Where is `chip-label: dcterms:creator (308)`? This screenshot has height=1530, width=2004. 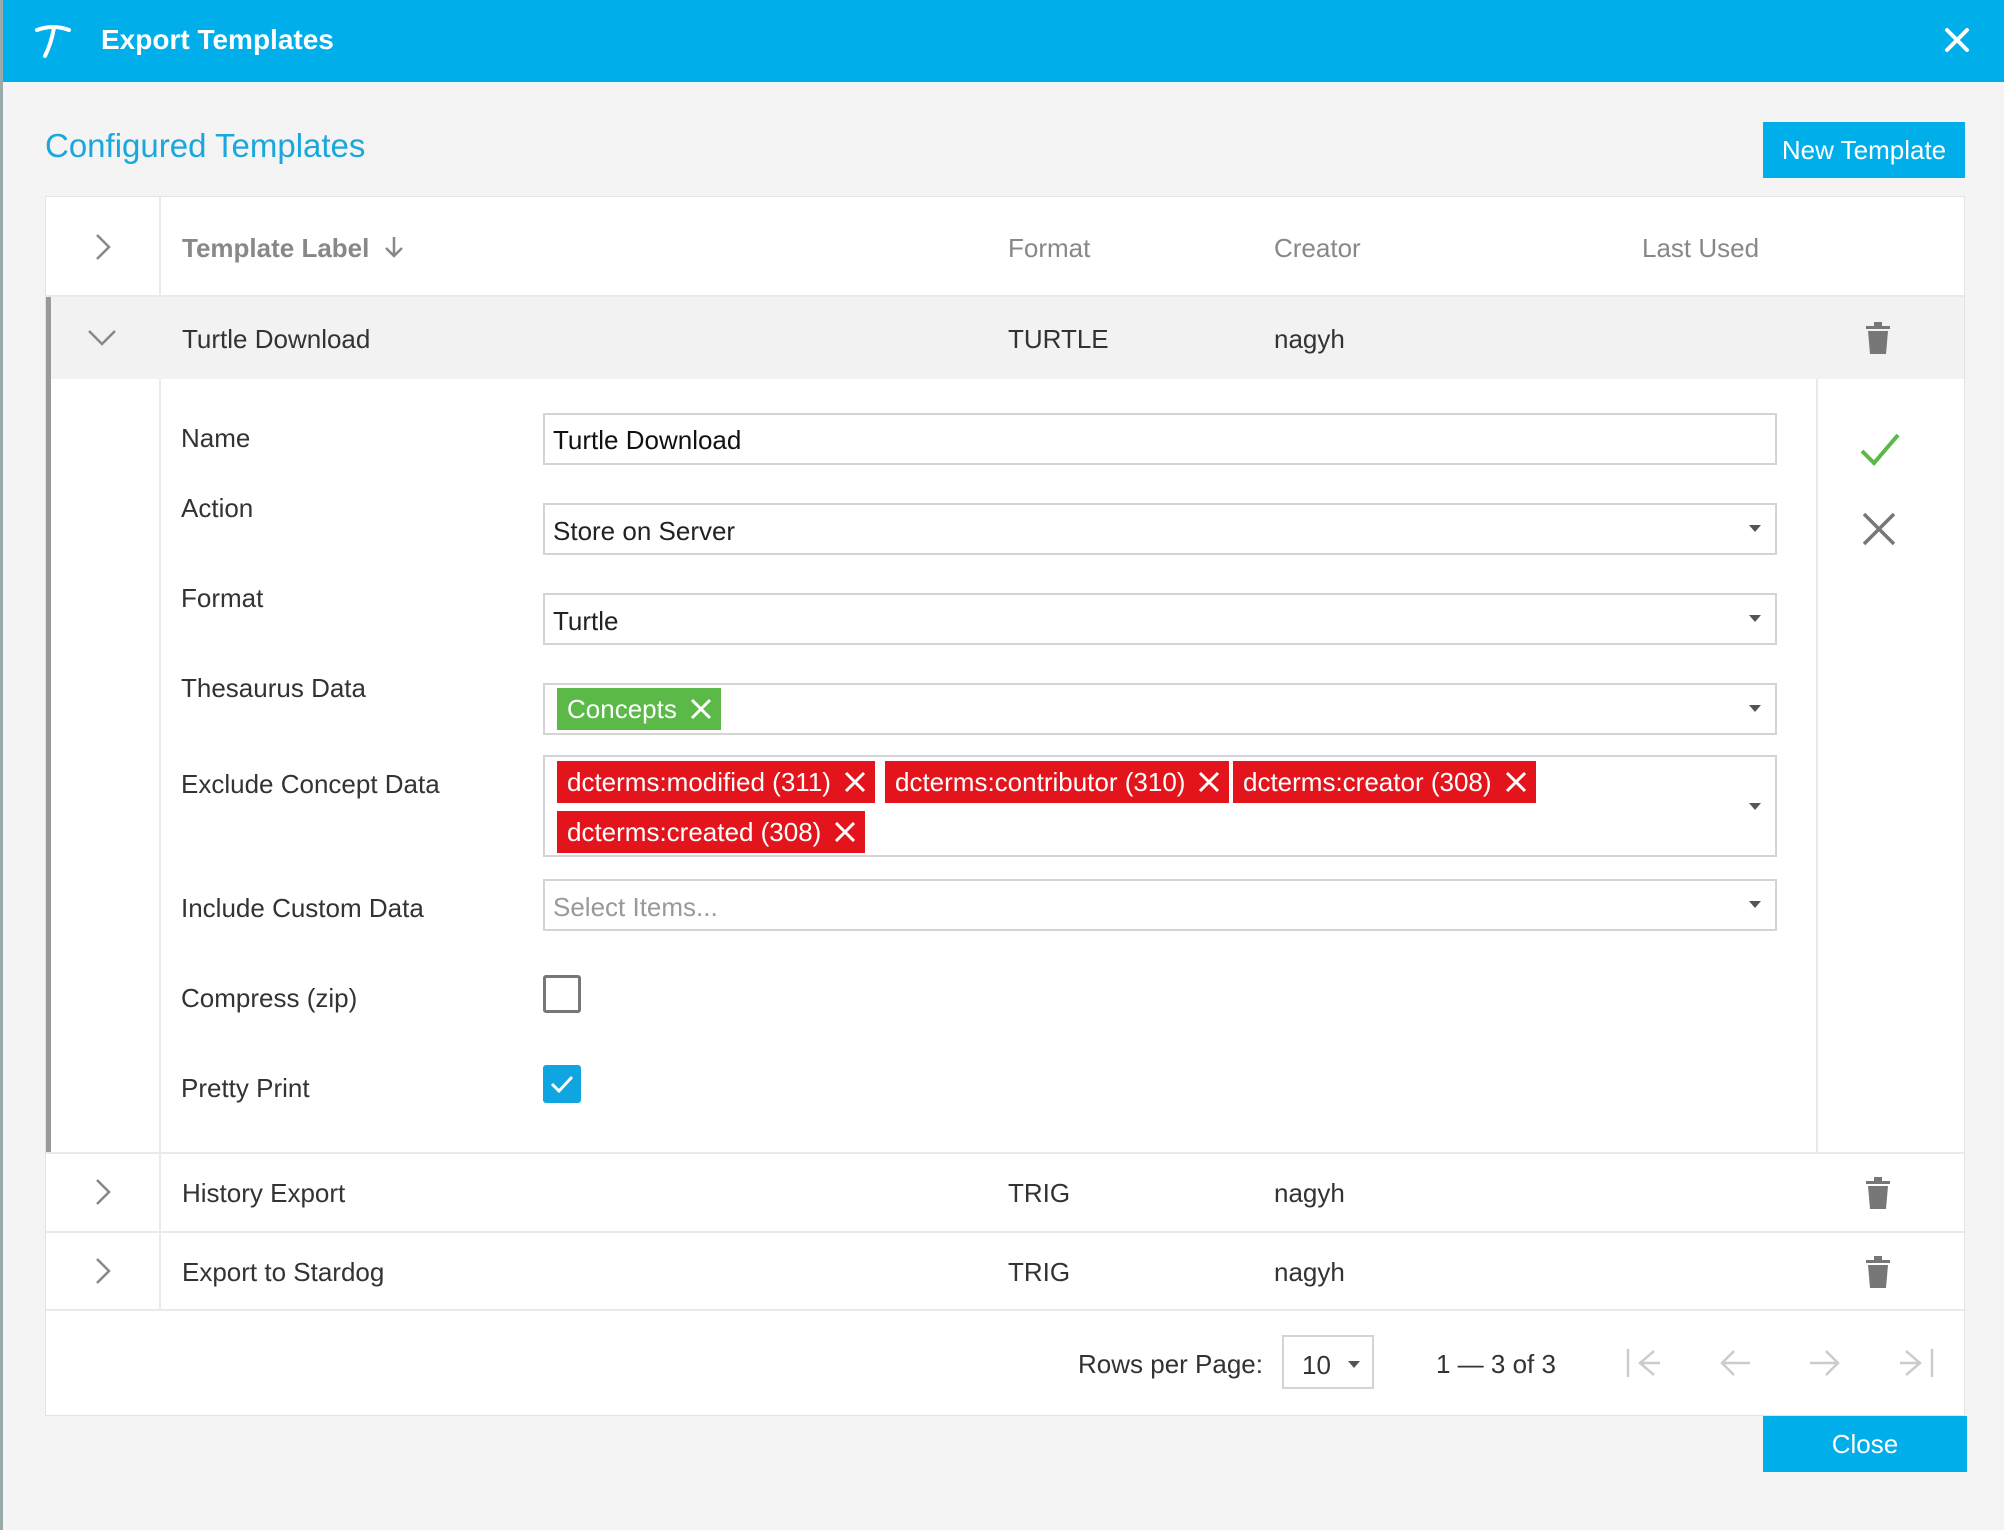
chip-label: dcterms:creator (308) is located at coordinates (1367, 782).